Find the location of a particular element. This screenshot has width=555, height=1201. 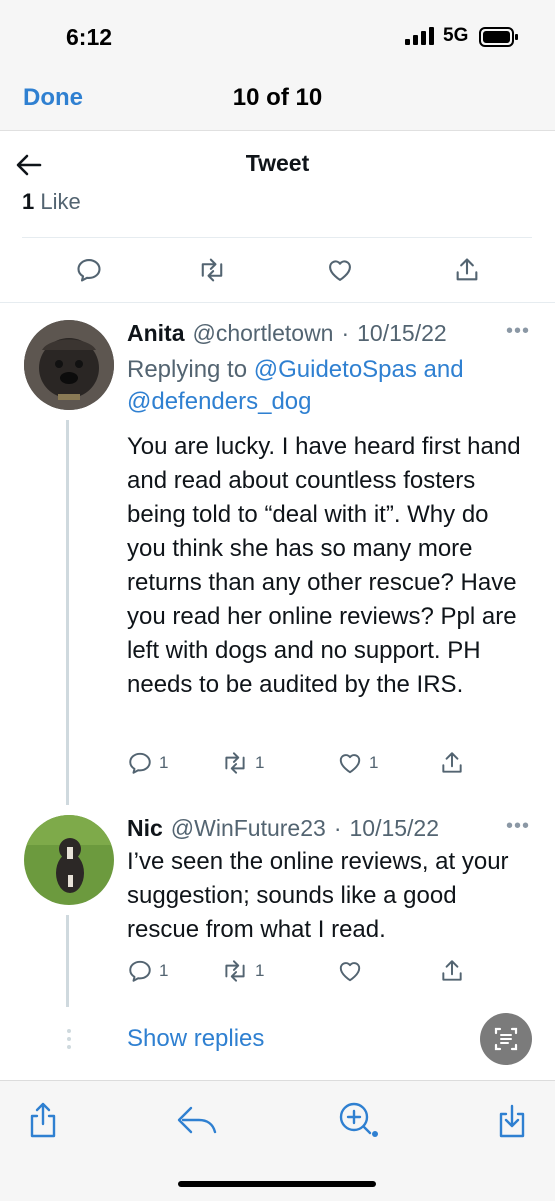

reply-action-bar: 1 1 1 is located at coordinates (297, 765).